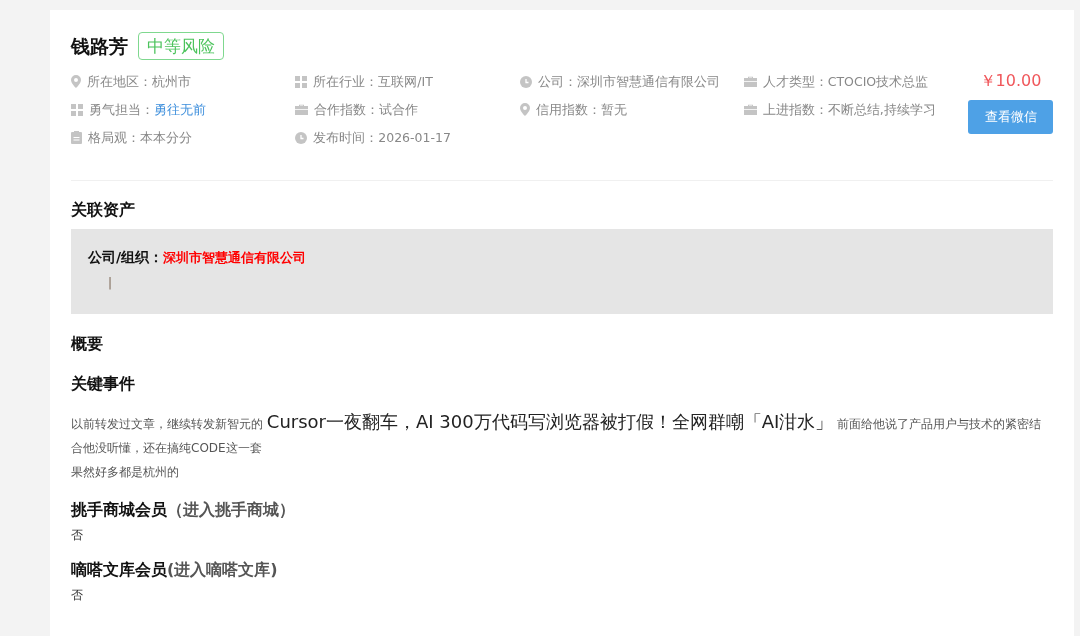 Image resolution: width=1080 pixels, height=636 pixels. Describe the element at coordinates (103, 209) in the screenshot. I see `section-title: 关联资产` at that location.